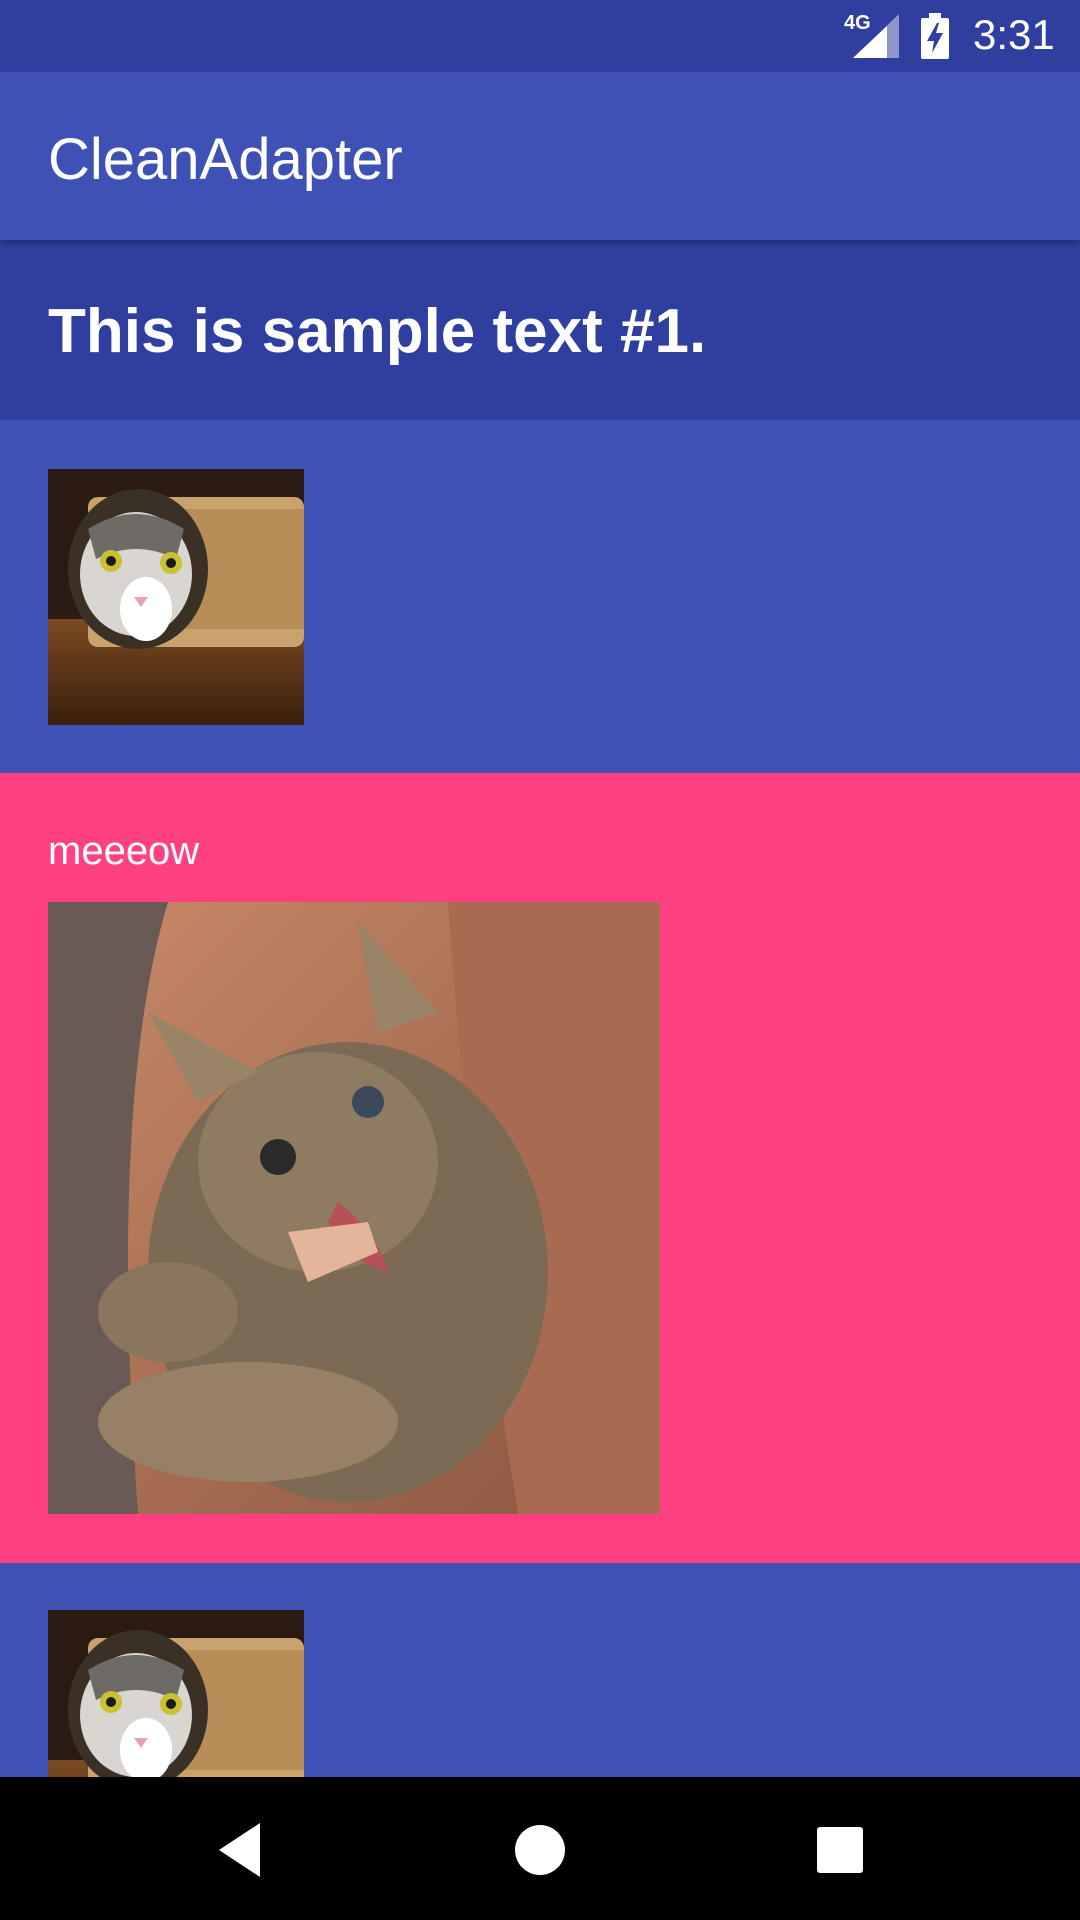 This screenshot has height=1920, width=1080. I want to click on home-icon, so click(540, 1850).